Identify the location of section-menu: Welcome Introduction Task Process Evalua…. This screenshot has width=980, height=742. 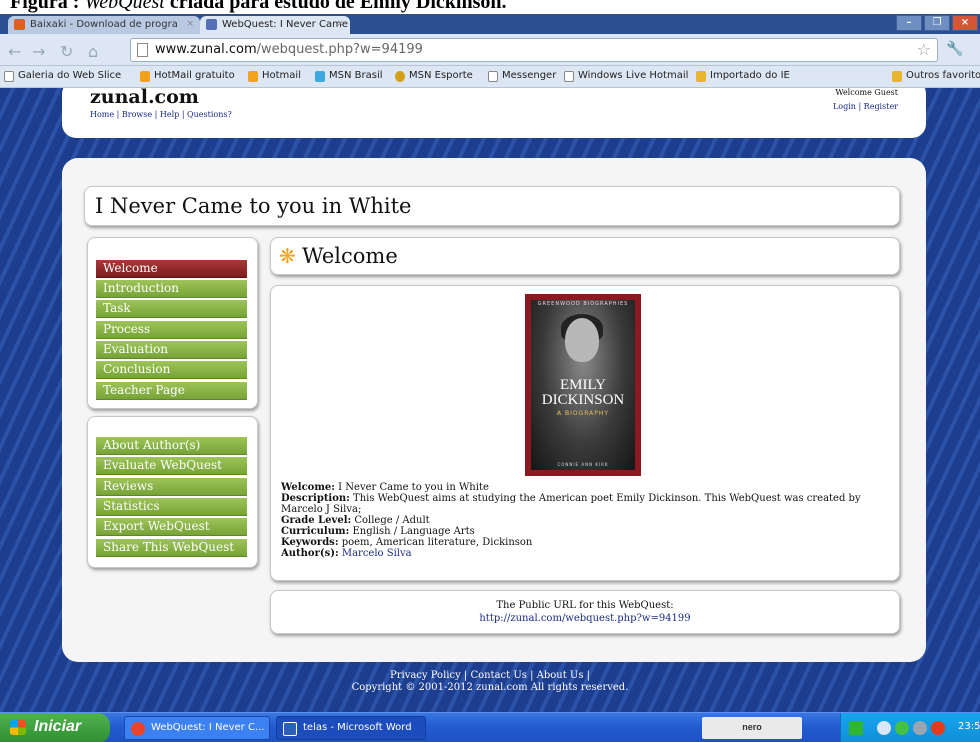
(172, 323).